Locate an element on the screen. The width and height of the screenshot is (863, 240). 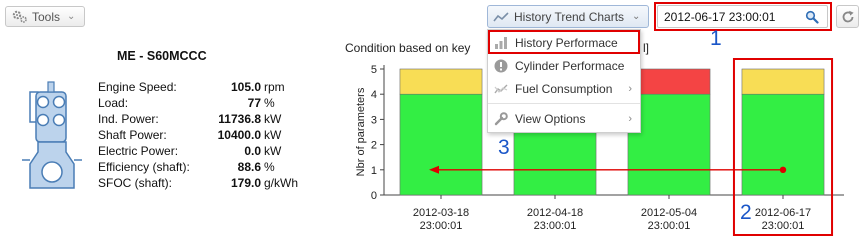
menu-item-label: Cylinder Performace is located at coordinates (570, 66).